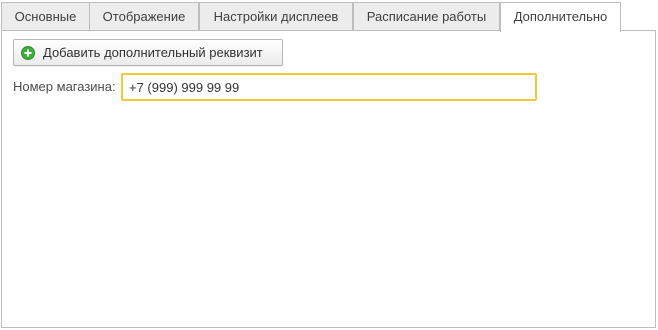 This screenshot has height=330, width=658. I want to click on add-additional-attribute-label: Добавить дополнительный реквизит, so click(153, 52).